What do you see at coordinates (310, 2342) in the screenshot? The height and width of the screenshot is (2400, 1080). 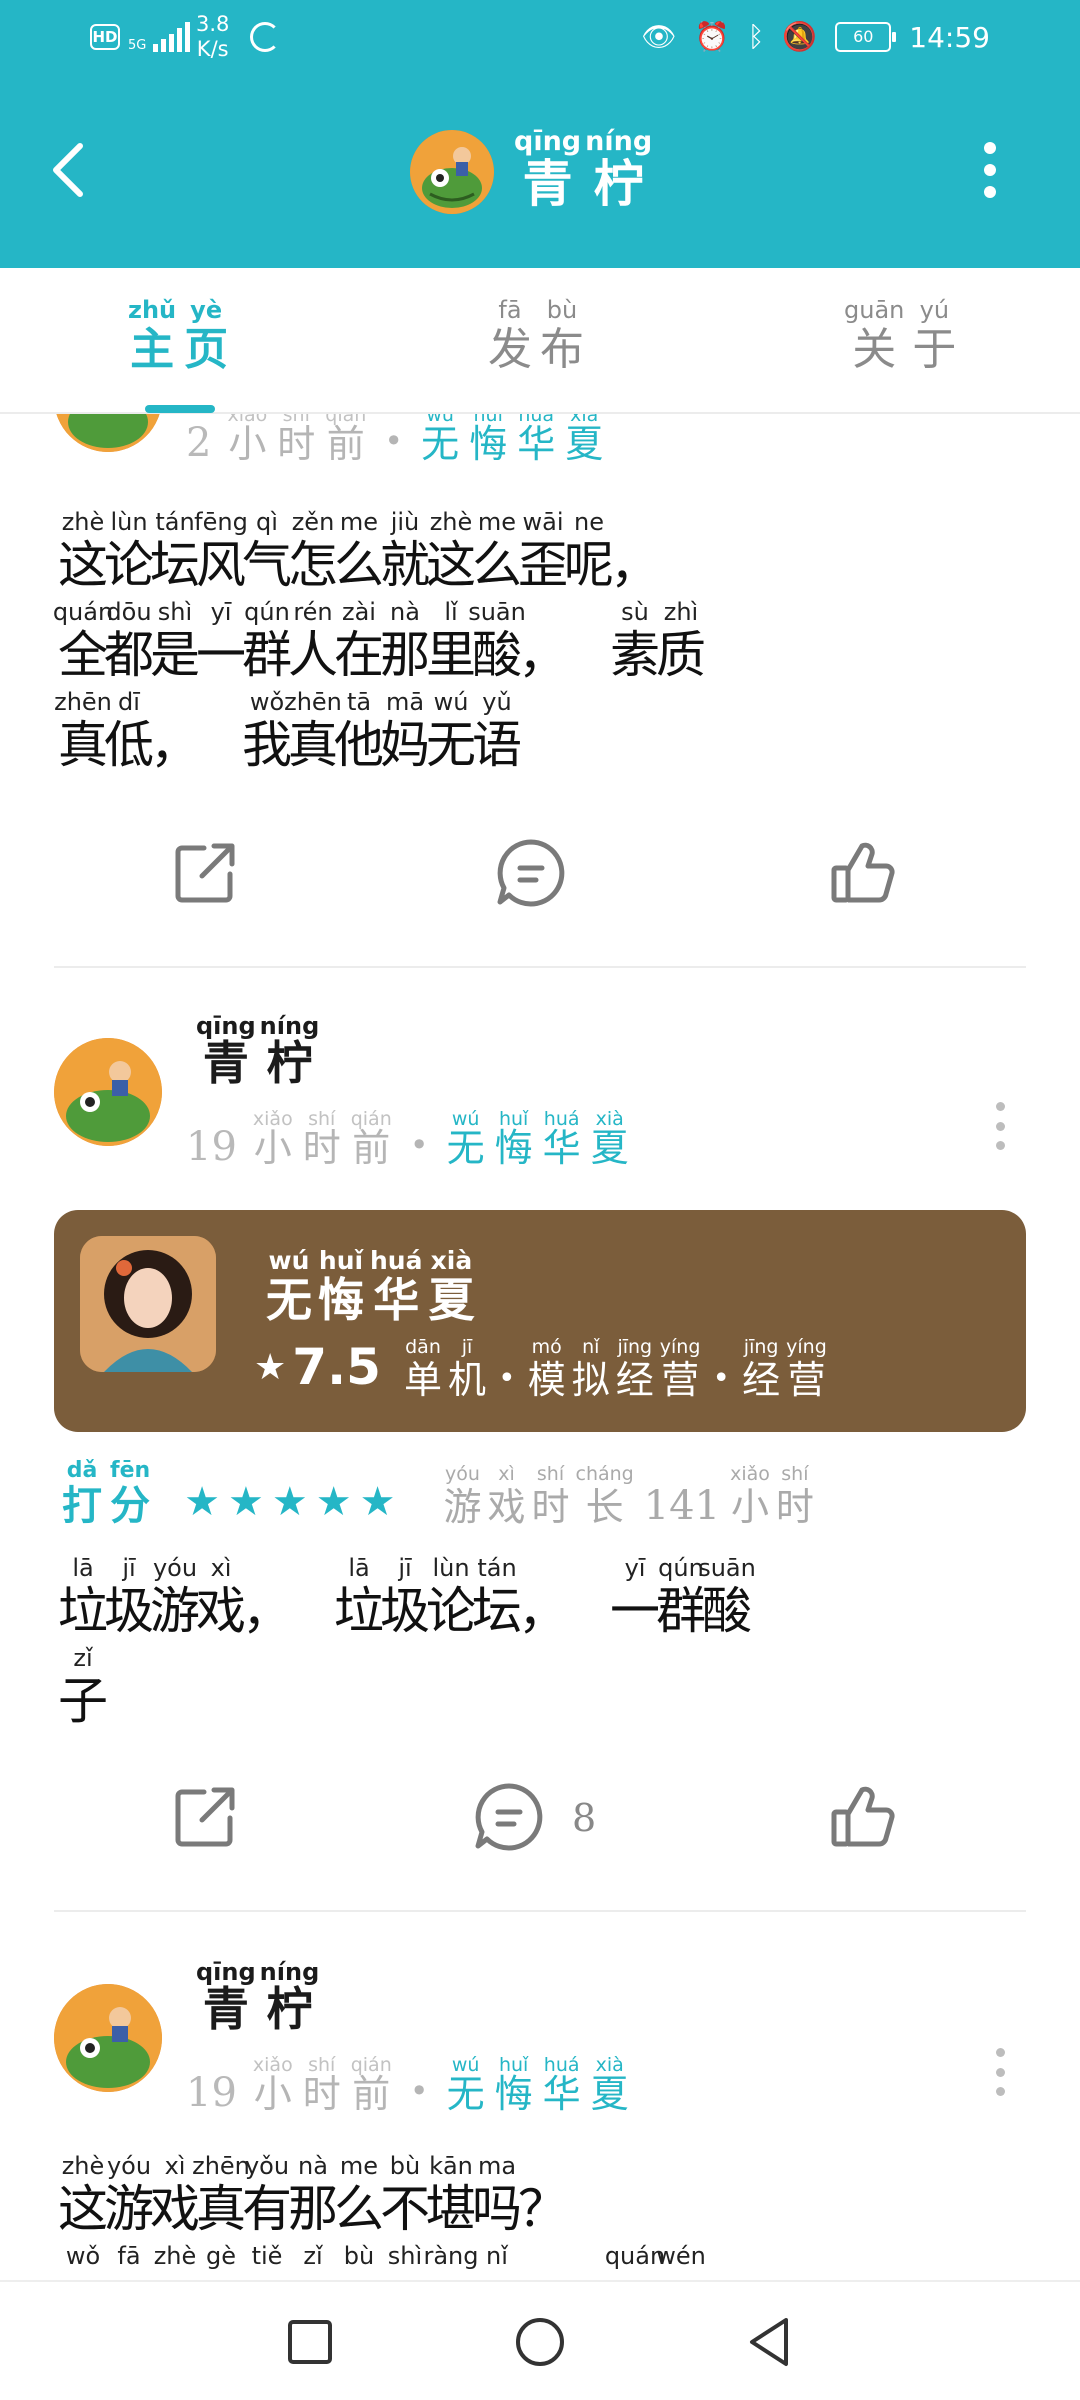 I see `recent-apps-button` at bounding box center [310, 2342].